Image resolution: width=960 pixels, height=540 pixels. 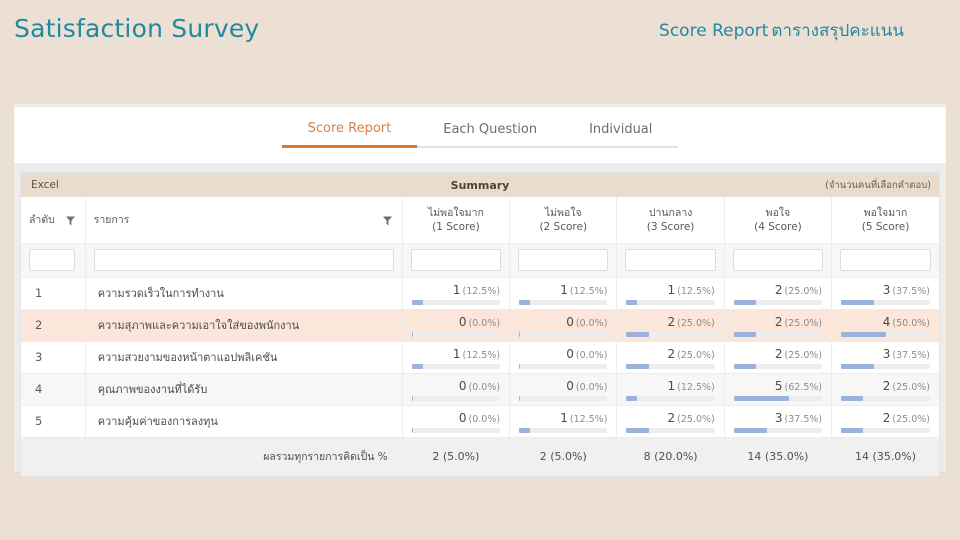 I want to click on page-subtitle: Score Report ตารางสรุปคะแนน, so click(x=781, y=30).